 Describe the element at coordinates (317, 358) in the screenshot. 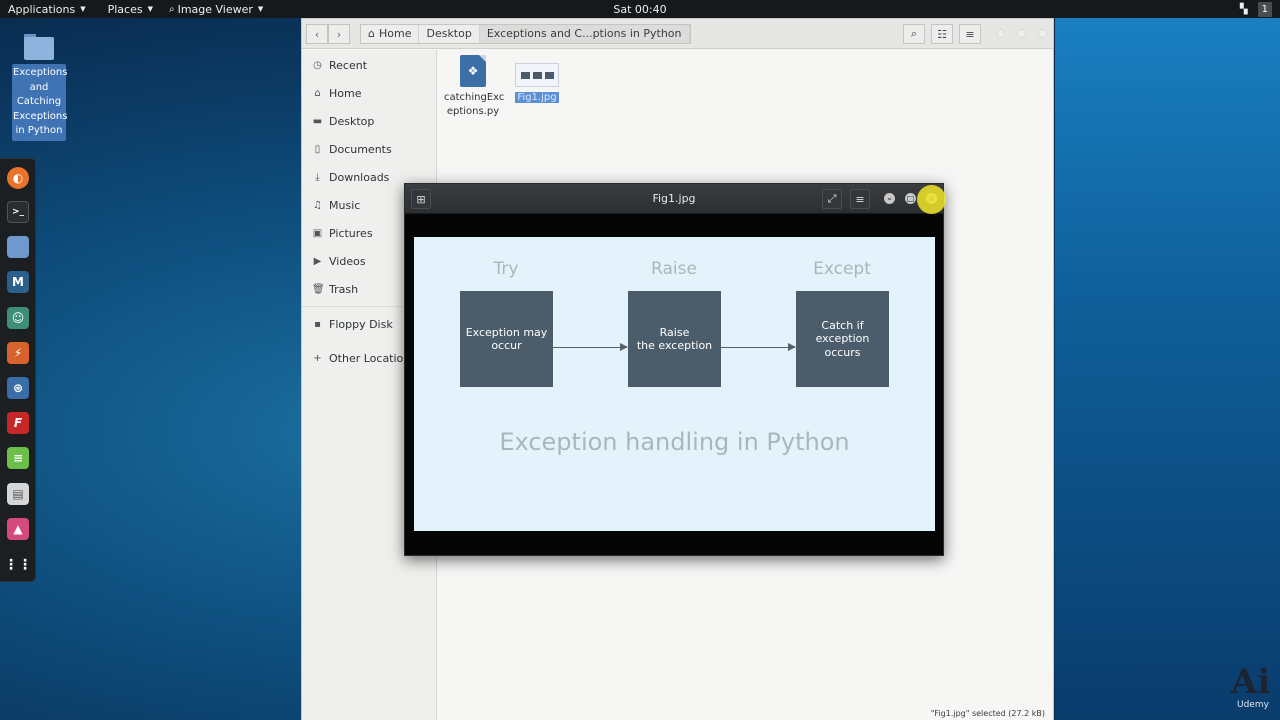

I see `plus-icon: +` at that location.